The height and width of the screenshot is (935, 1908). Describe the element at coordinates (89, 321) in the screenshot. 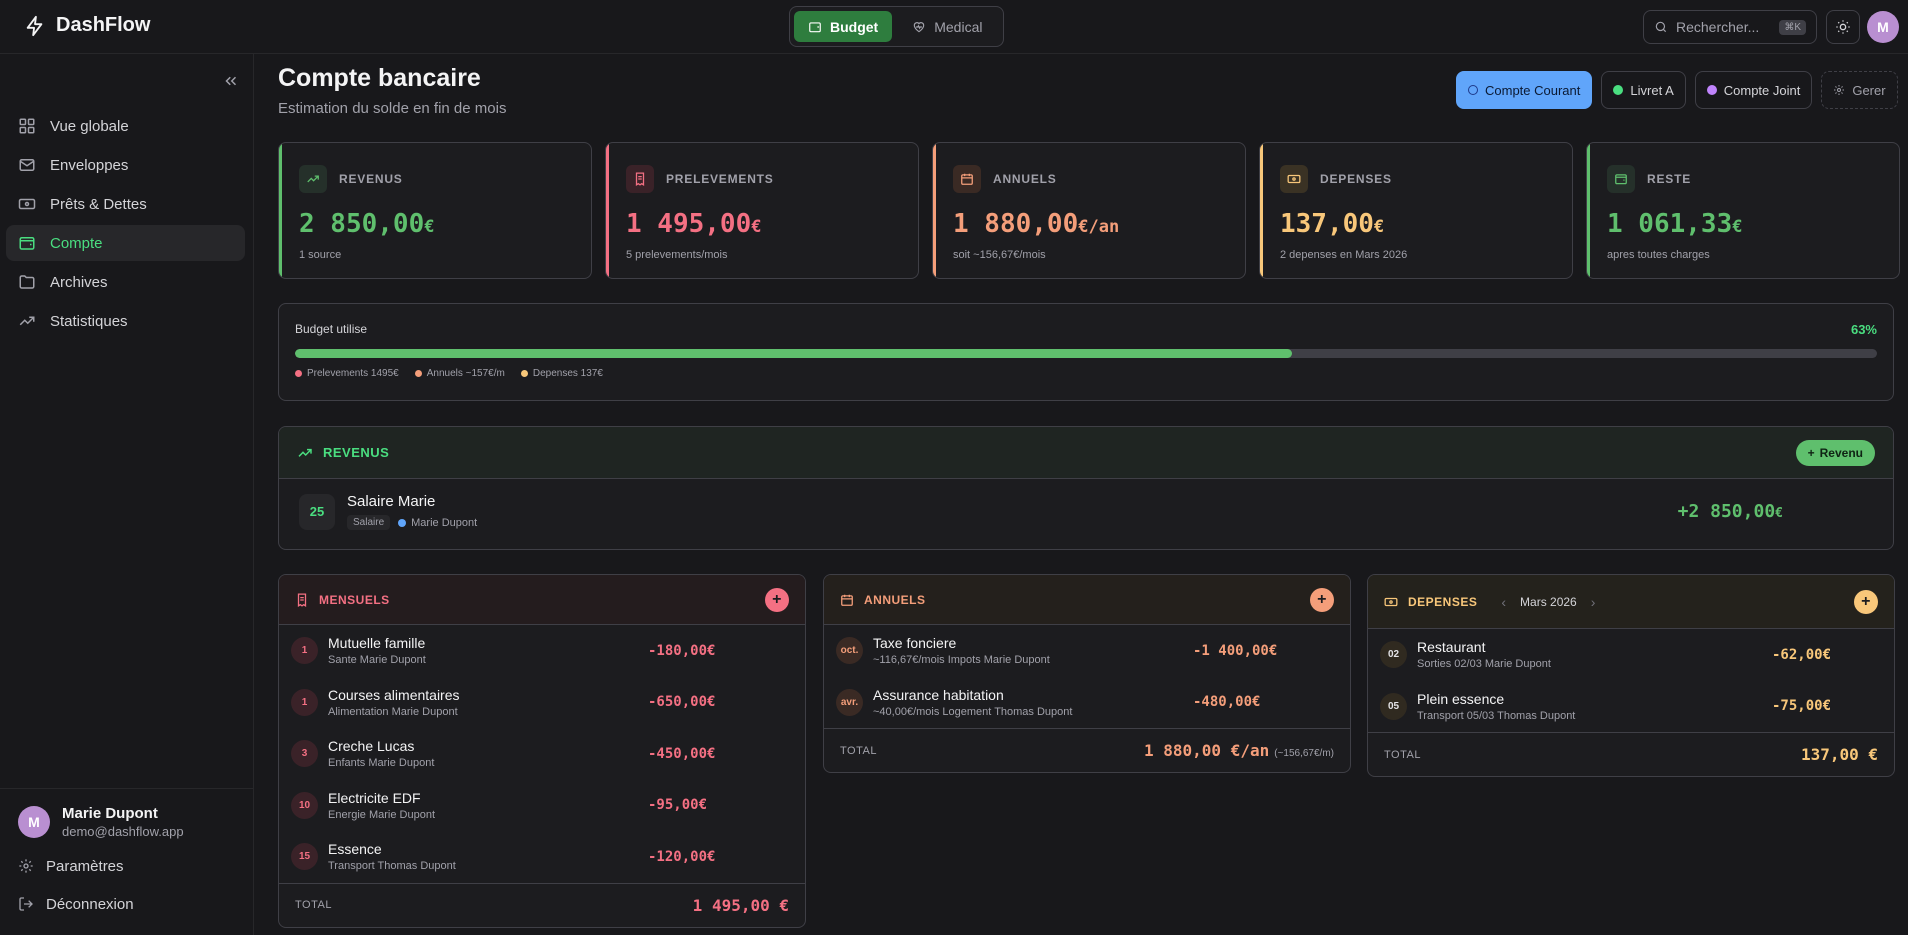

I see `sidebar-item-label: Statistiques` at that location.